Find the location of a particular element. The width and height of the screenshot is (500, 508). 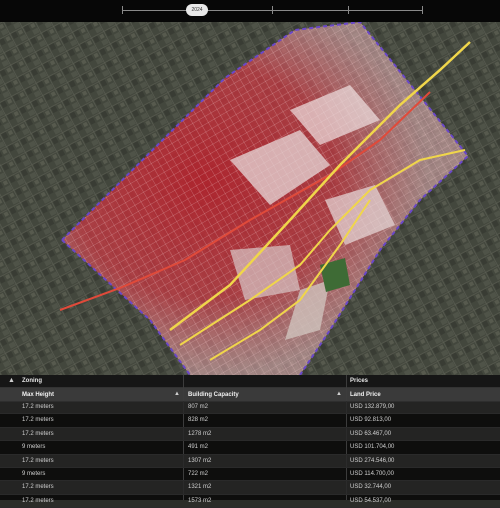

group-prices: Prices is located at coordinates (359, 381).